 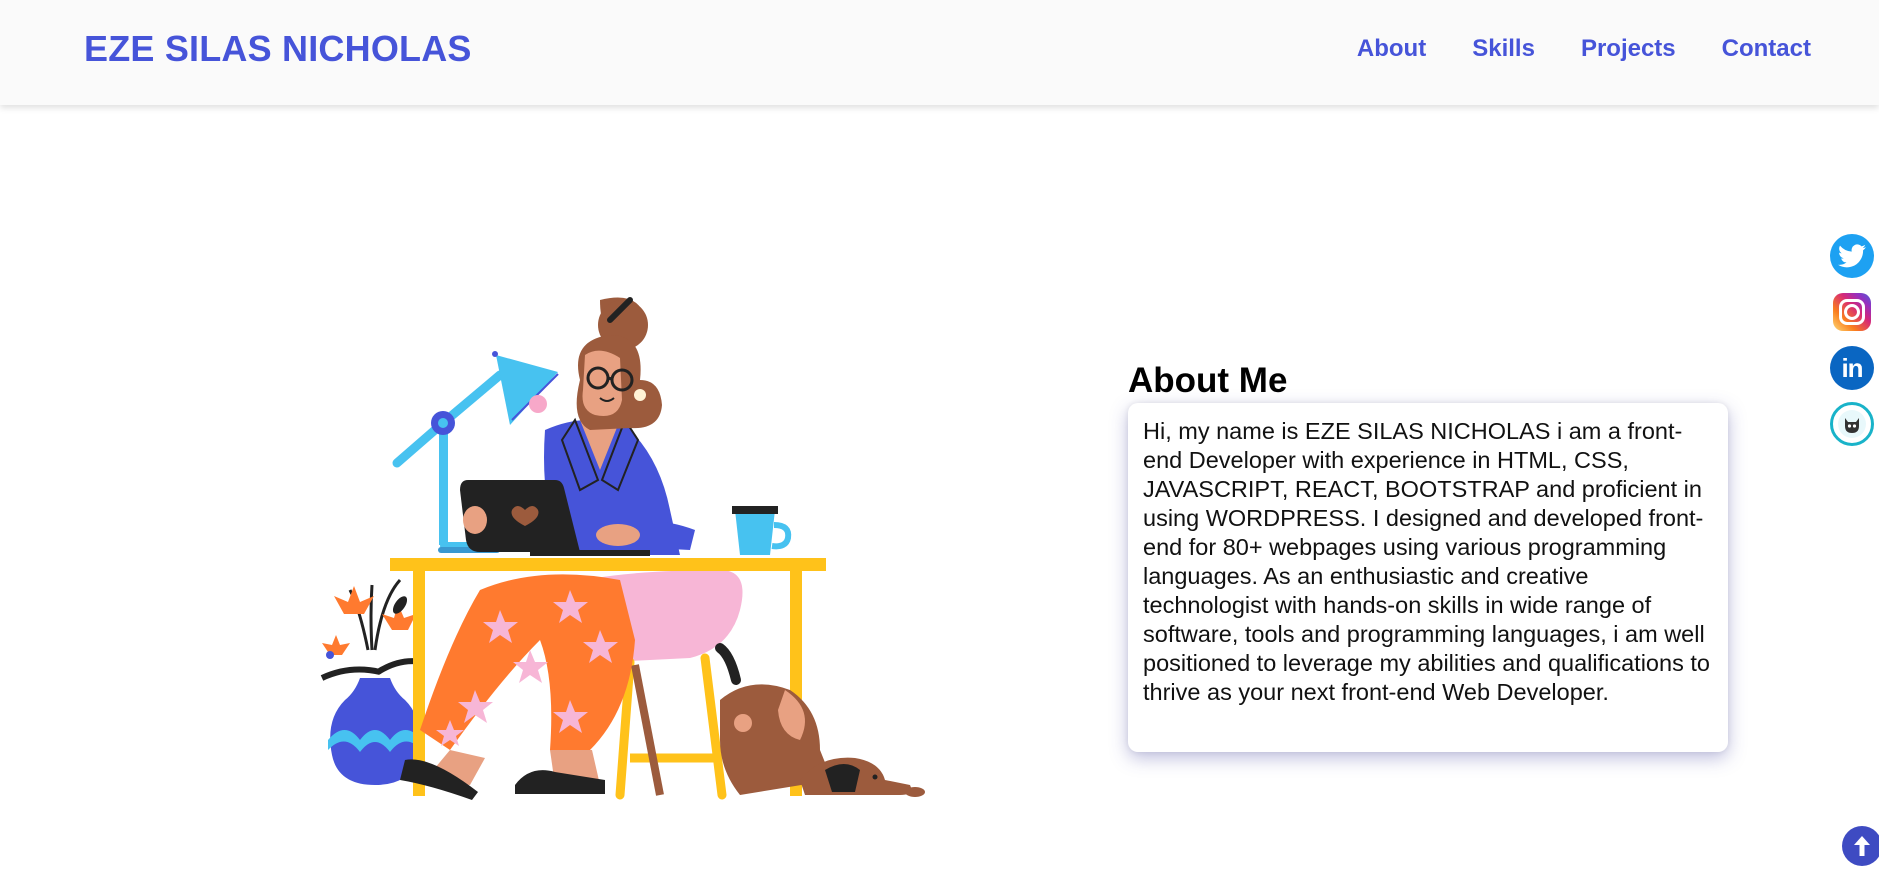 What do you see at coordinates (762, 530) in the screenshot?
I see `mug` at bounding box center [762, 530].